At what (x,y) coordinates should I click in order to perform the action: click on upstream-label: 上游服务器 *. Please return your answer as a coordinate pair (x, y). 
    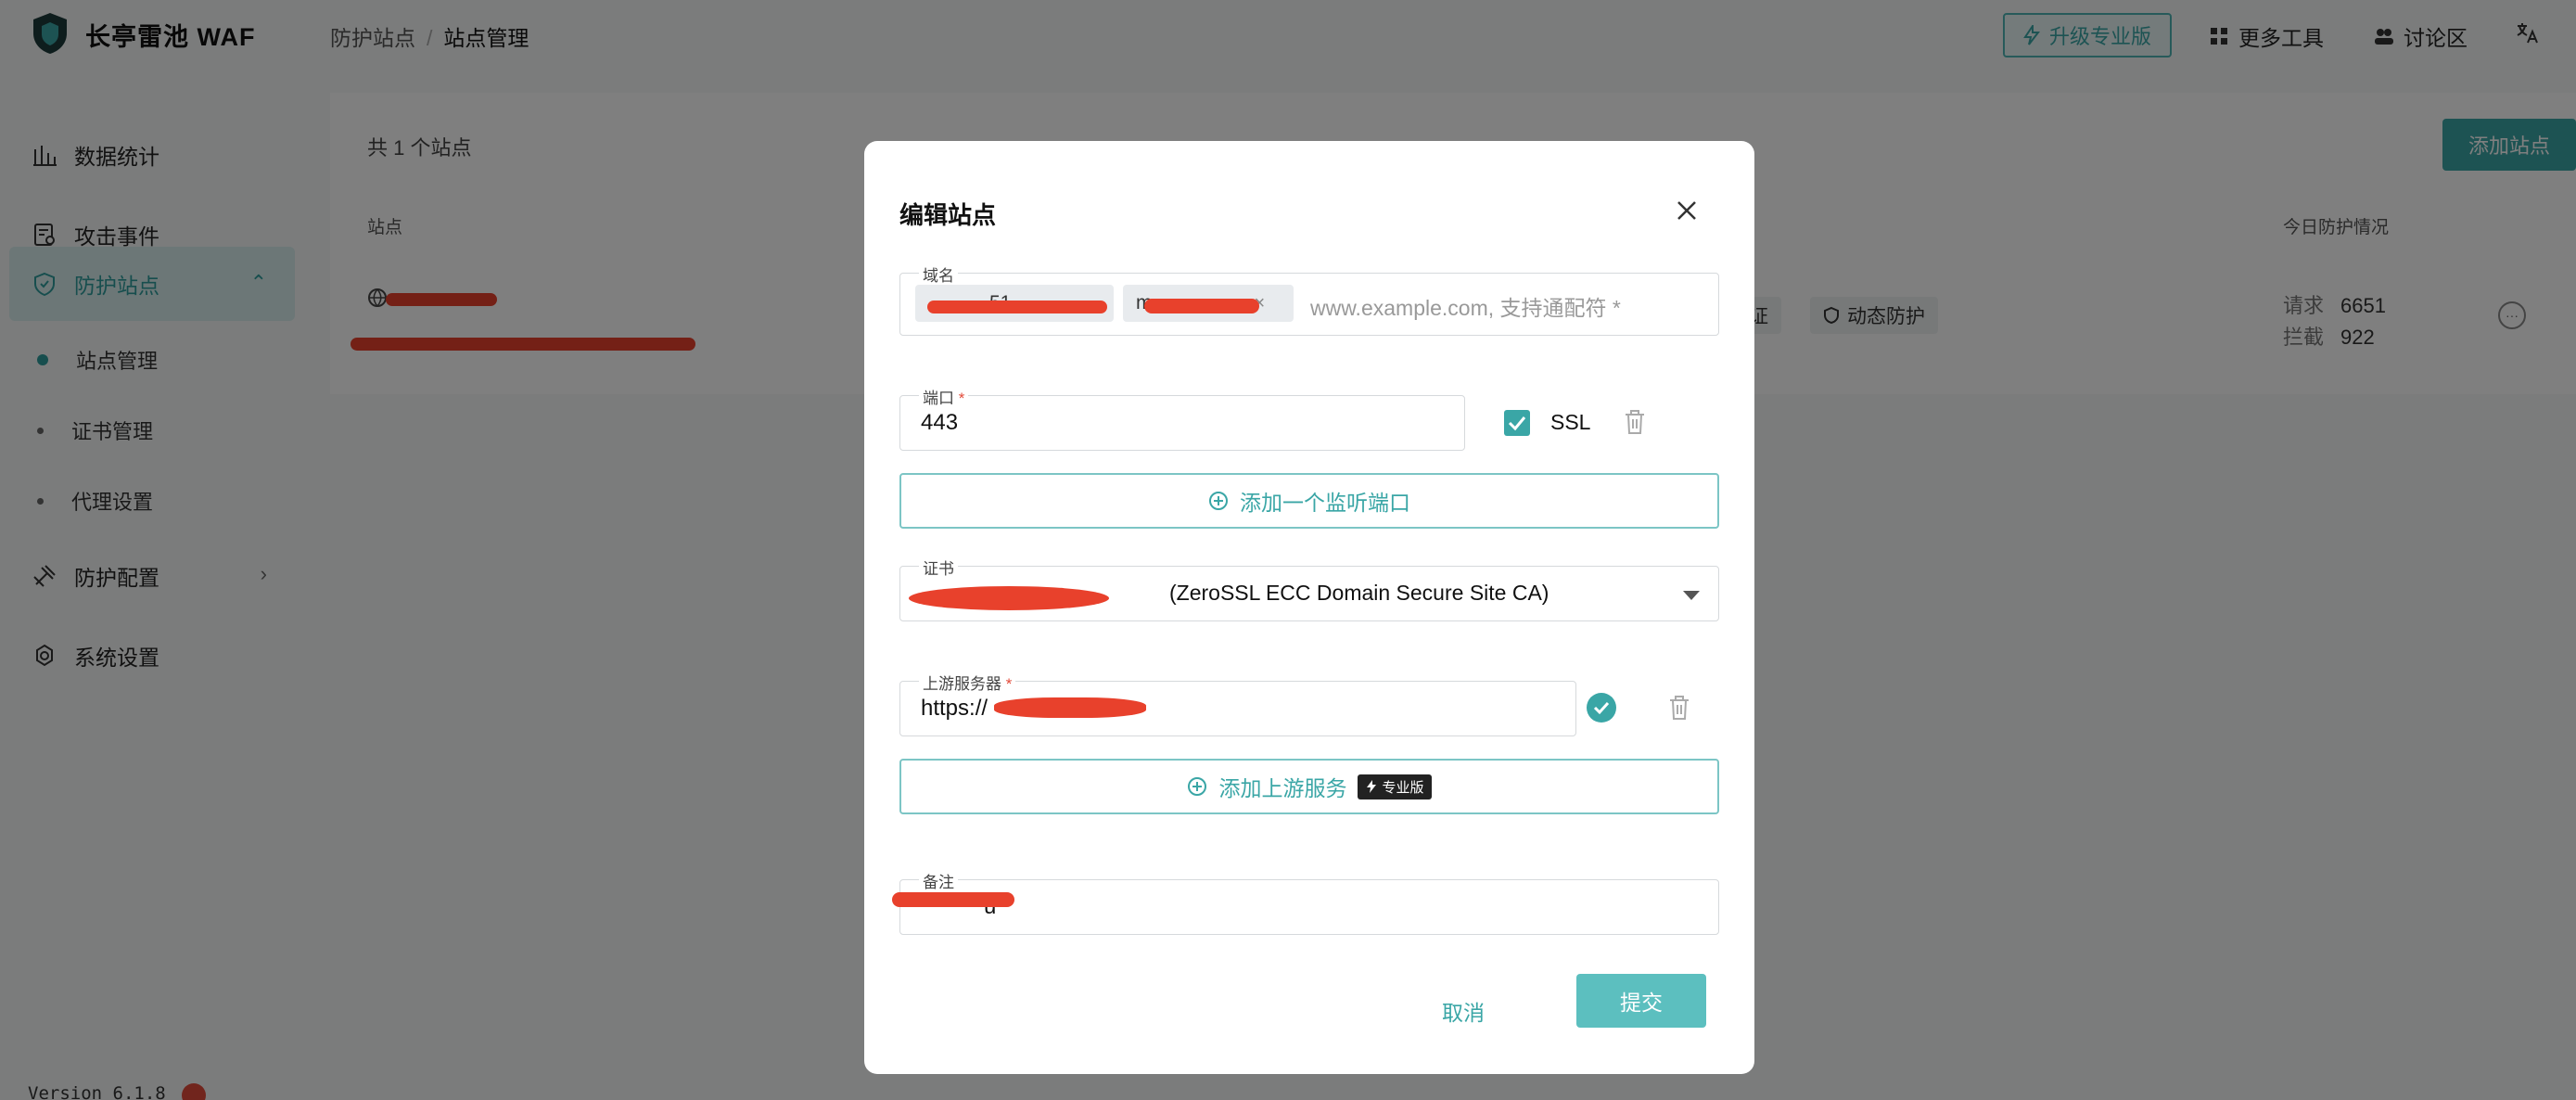
    Looking at the image, I should click on (968, 682).